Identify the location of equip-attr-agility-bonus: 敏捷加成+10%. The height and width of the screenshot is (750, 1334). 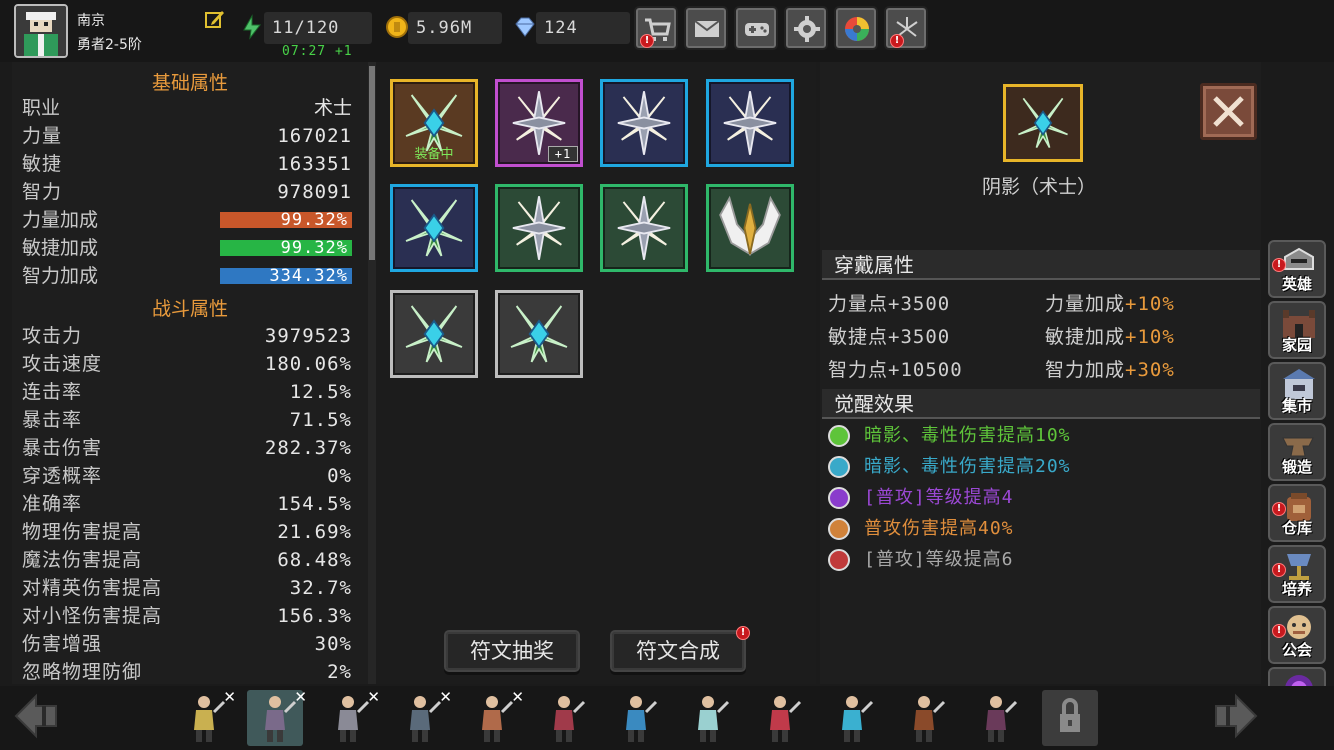
(1110, 337).